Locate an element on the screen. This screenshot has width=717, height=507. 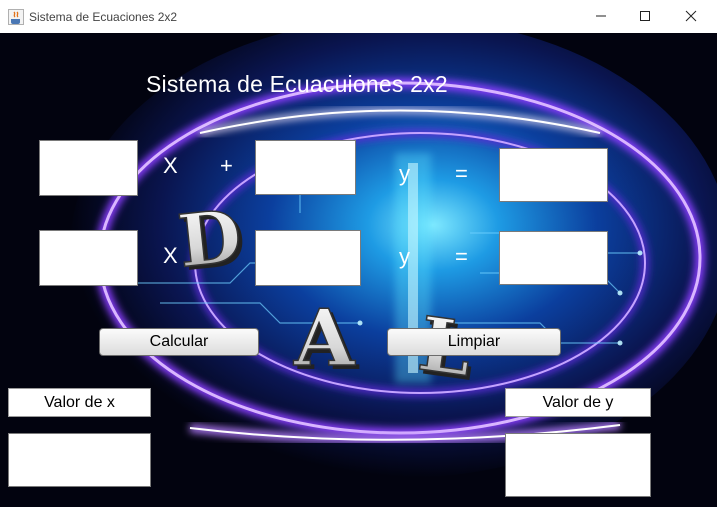
window-titlebar: Sistema de Ecuaciones 2x2 is located at coordinates (358, 17).